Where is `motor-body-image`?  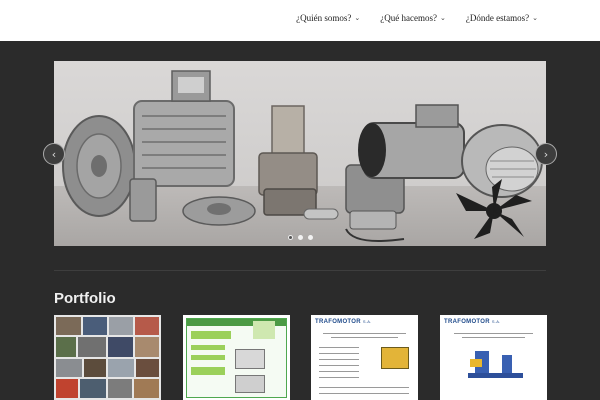 motor-body-image is located at coordinates (184, 143).